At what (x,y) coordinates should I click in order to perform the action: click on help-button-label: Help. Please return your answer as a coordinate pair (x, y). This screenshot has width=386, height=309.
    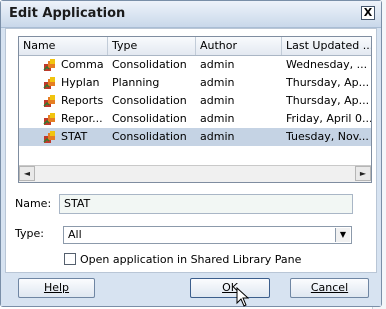
    Looking at the image, I should click on (56, 287).